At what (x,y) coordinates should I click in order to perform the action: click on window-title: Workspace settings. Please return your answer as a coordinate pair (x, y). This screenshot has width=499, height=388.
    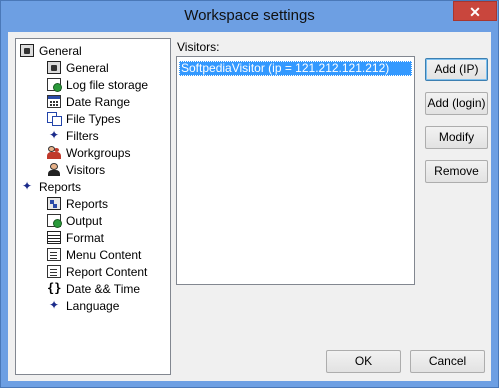
    Looking at the image, I should click on (249, 15).